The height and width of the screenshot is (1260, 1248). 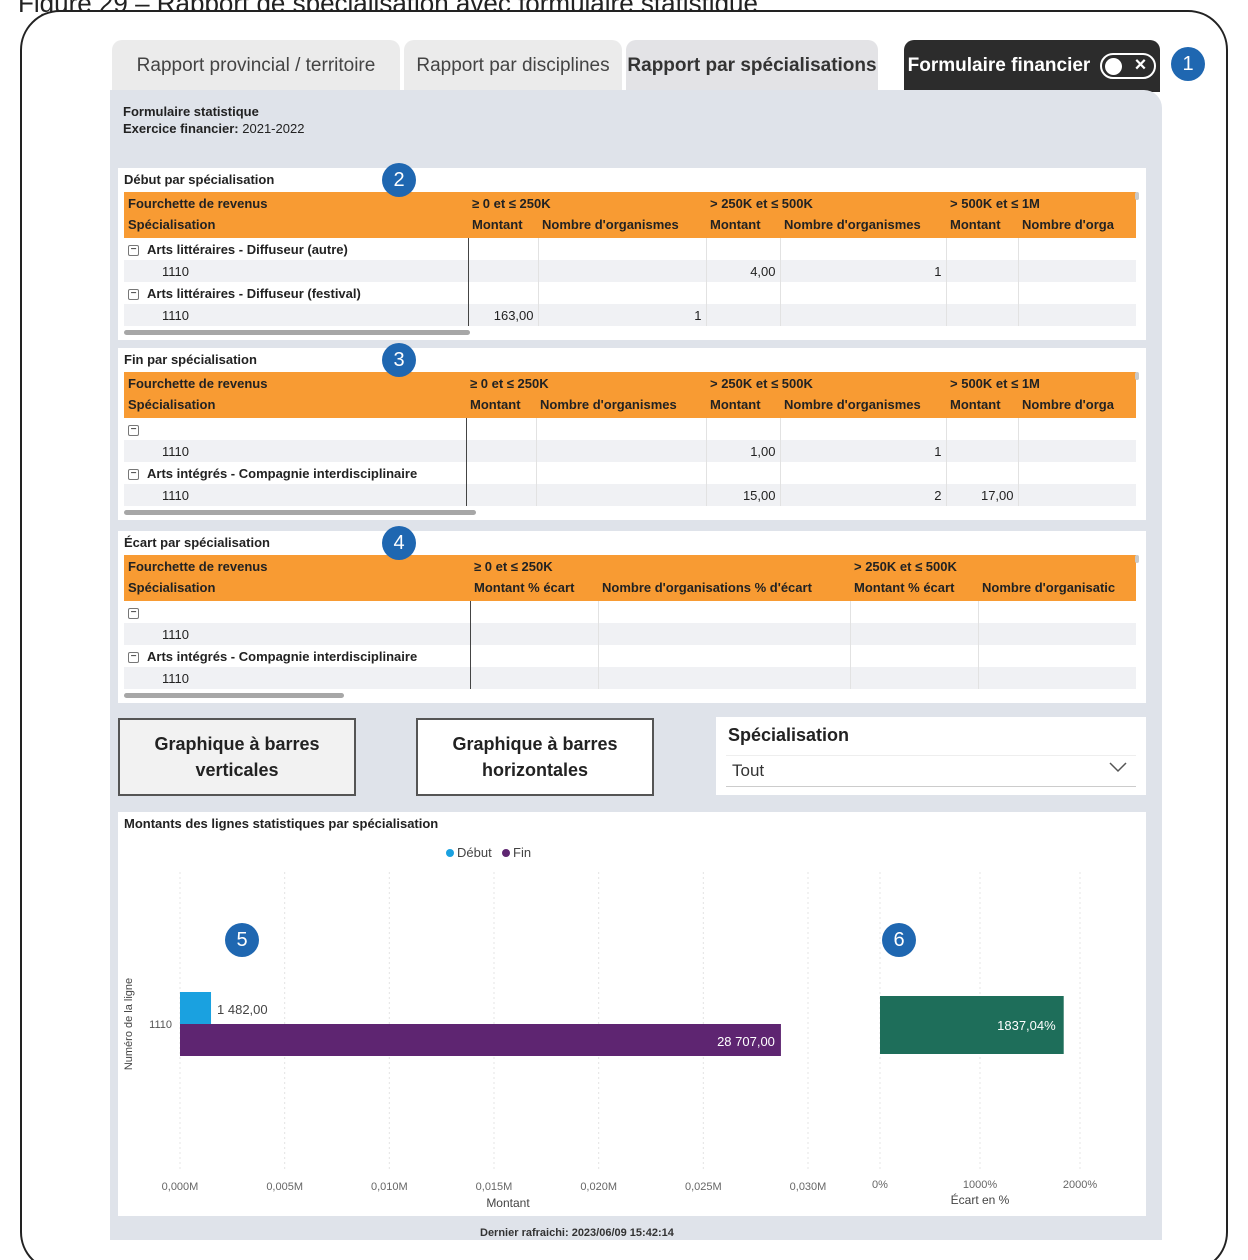 I want to click on cell-value: 1, so click(x=621, y=315).